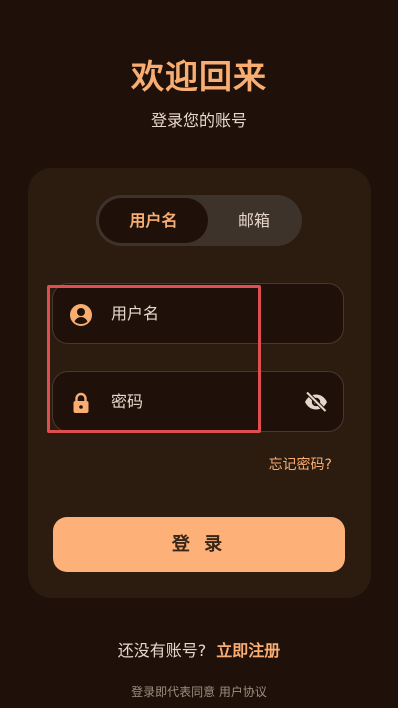 The image size is (398, 708). I want to click on lock-icon, so click(81, 403).